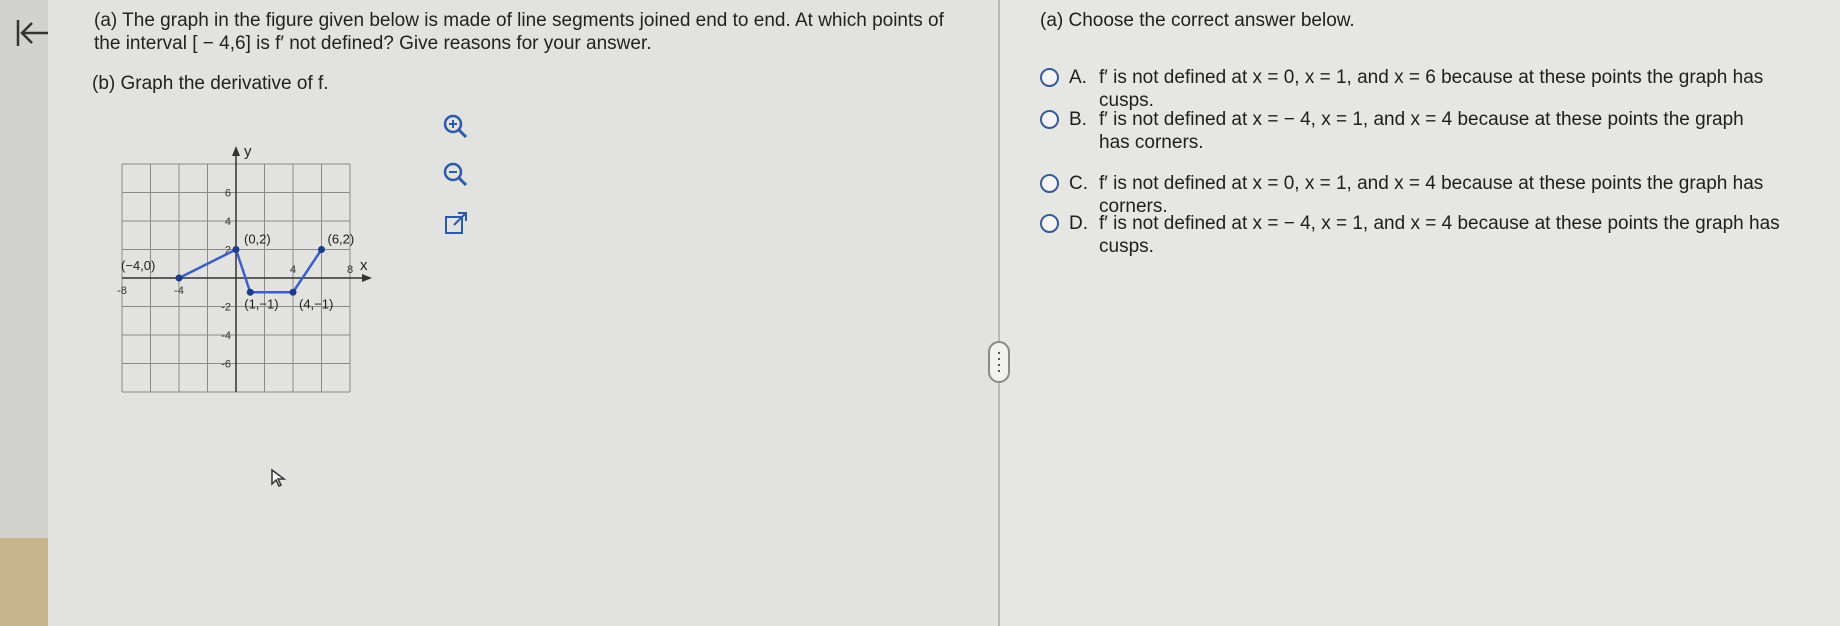 The image size is (1840, 626). What do you see at coordinates (455, 127) in the screenshot?
I see `zoom-in-icon` at bounding box center [455, 127].